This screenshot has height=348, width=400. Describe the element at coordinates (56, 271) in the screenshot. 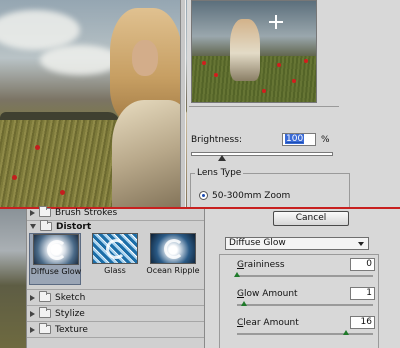

I see `thumb-label: Diffuse Glow` at that location.